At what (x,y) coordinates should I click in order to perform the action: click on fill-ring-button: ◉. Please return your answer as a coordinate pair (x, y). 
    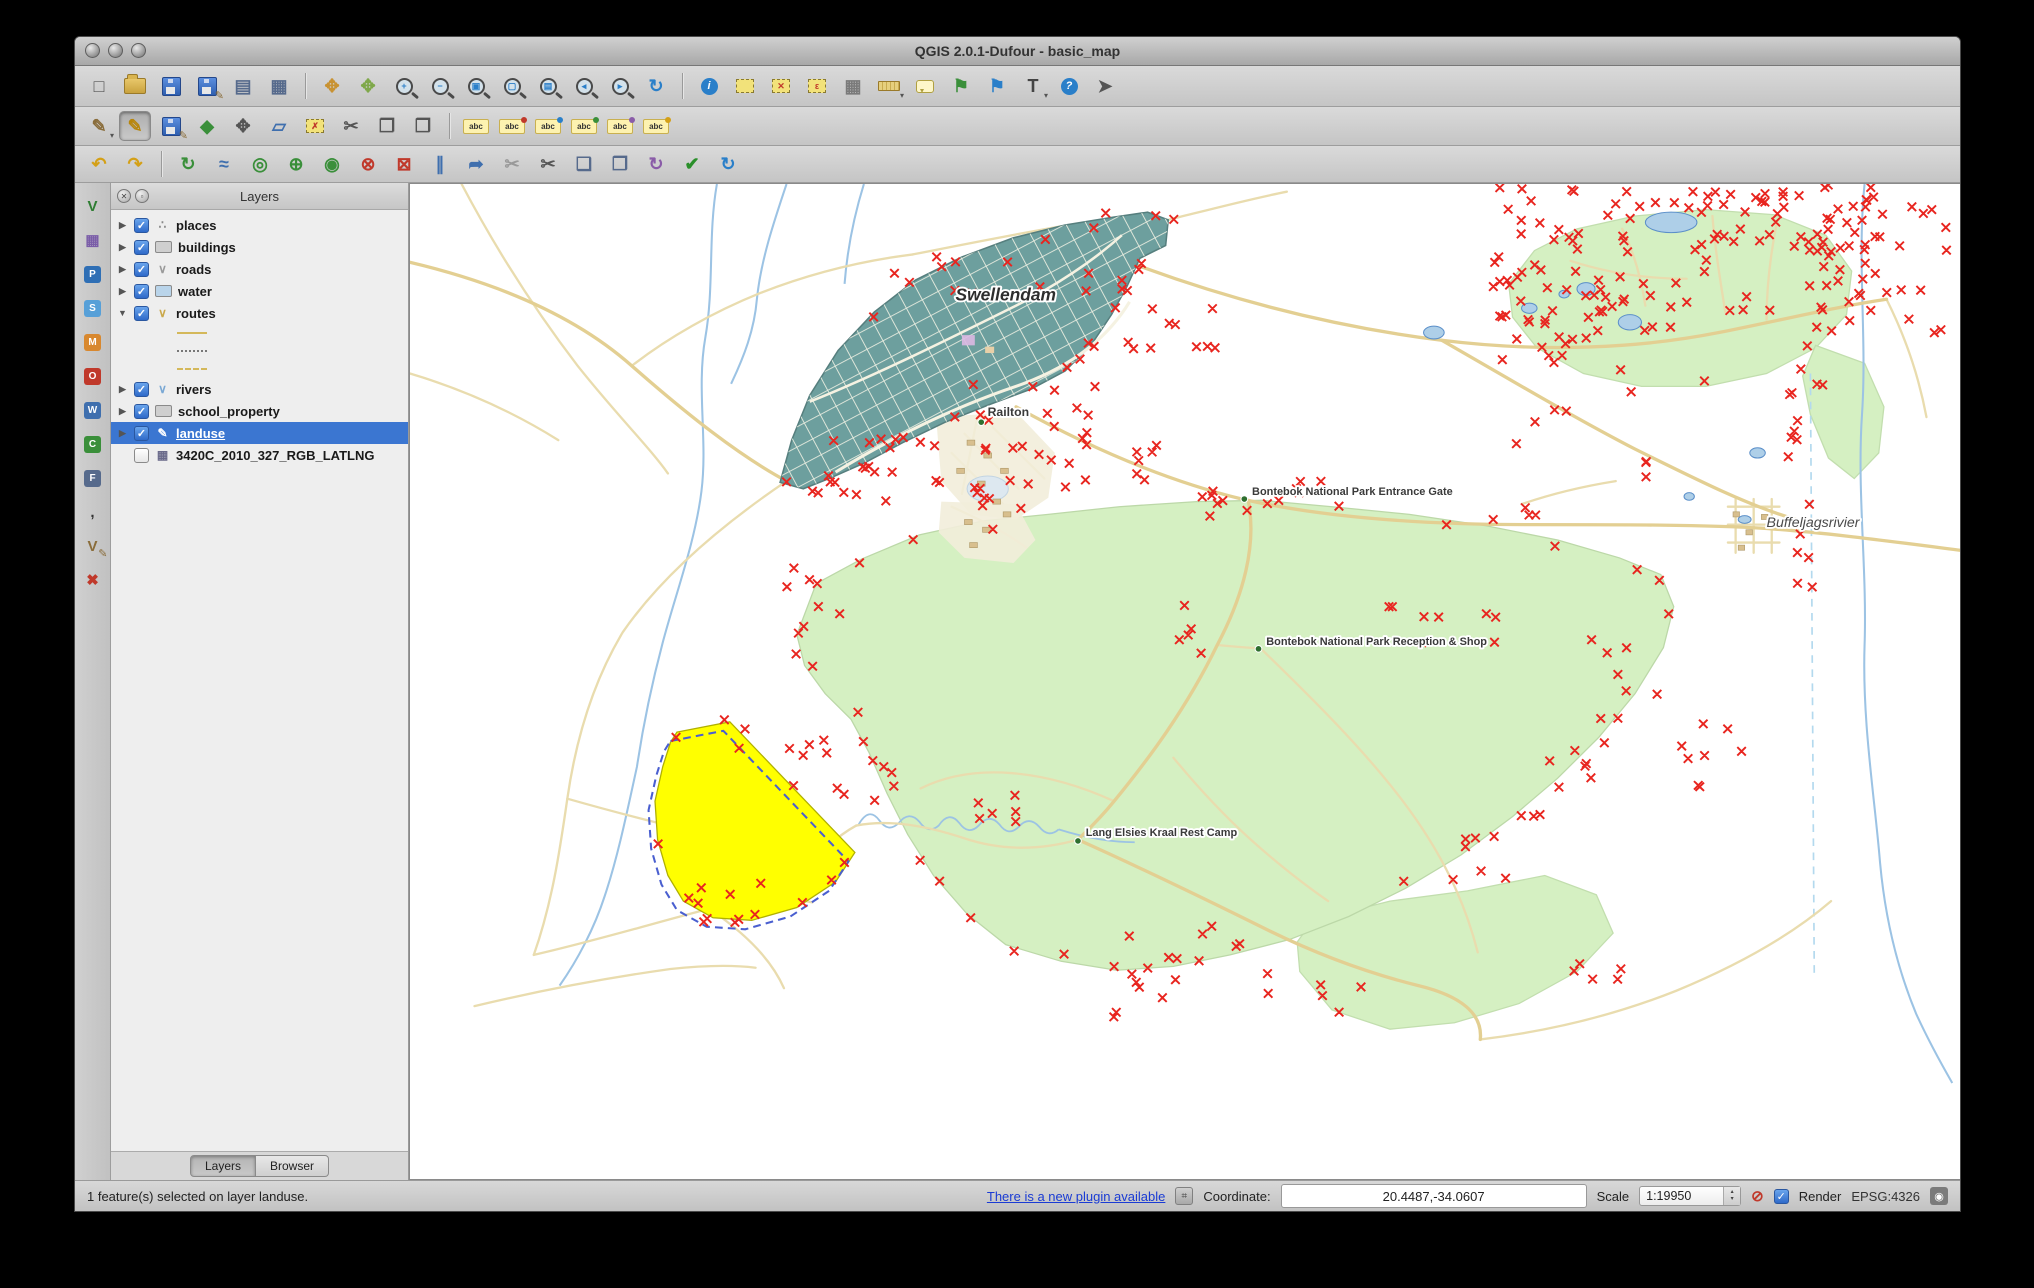
    Looking at the image, I should click on (332, 164).